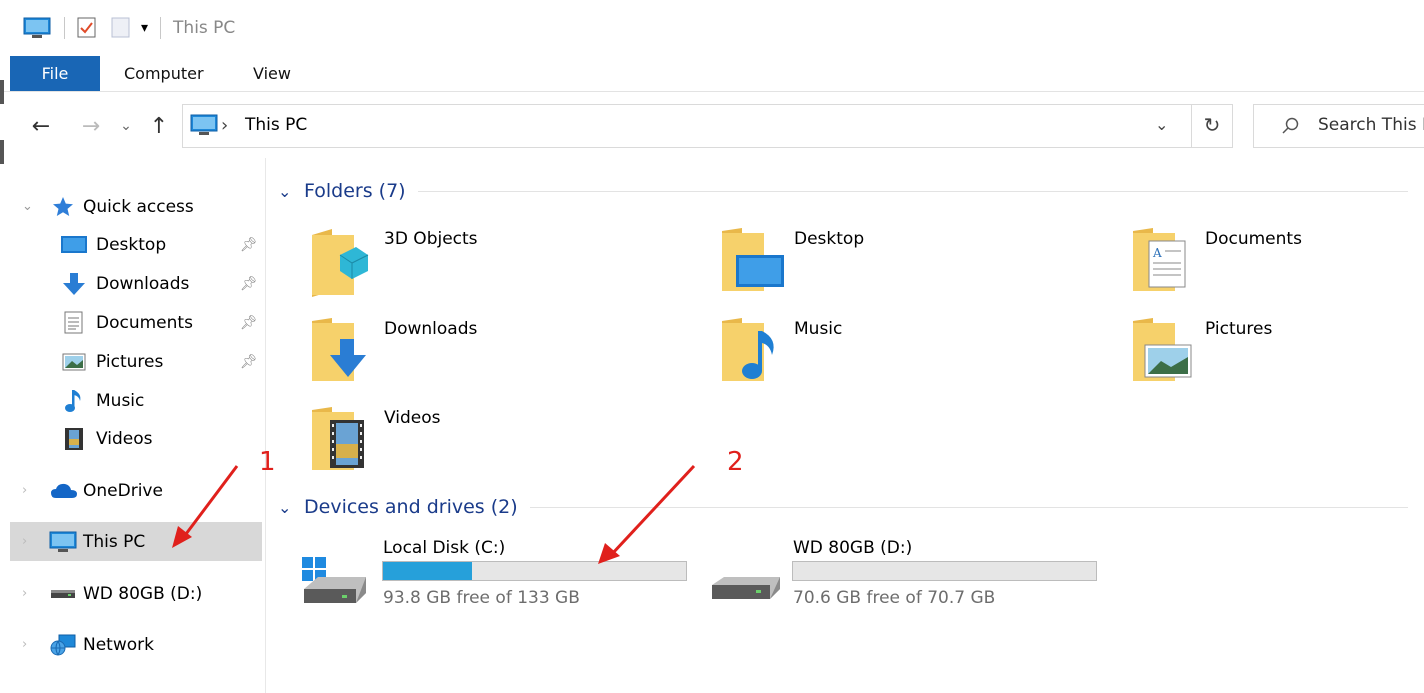 The height and width of the screenshot is (693, 1424). What do you see at coordinates (276, 125) in the screenshot?
I see `breadcrumb-this-pc: This PC` at bounding box center [276, 125].